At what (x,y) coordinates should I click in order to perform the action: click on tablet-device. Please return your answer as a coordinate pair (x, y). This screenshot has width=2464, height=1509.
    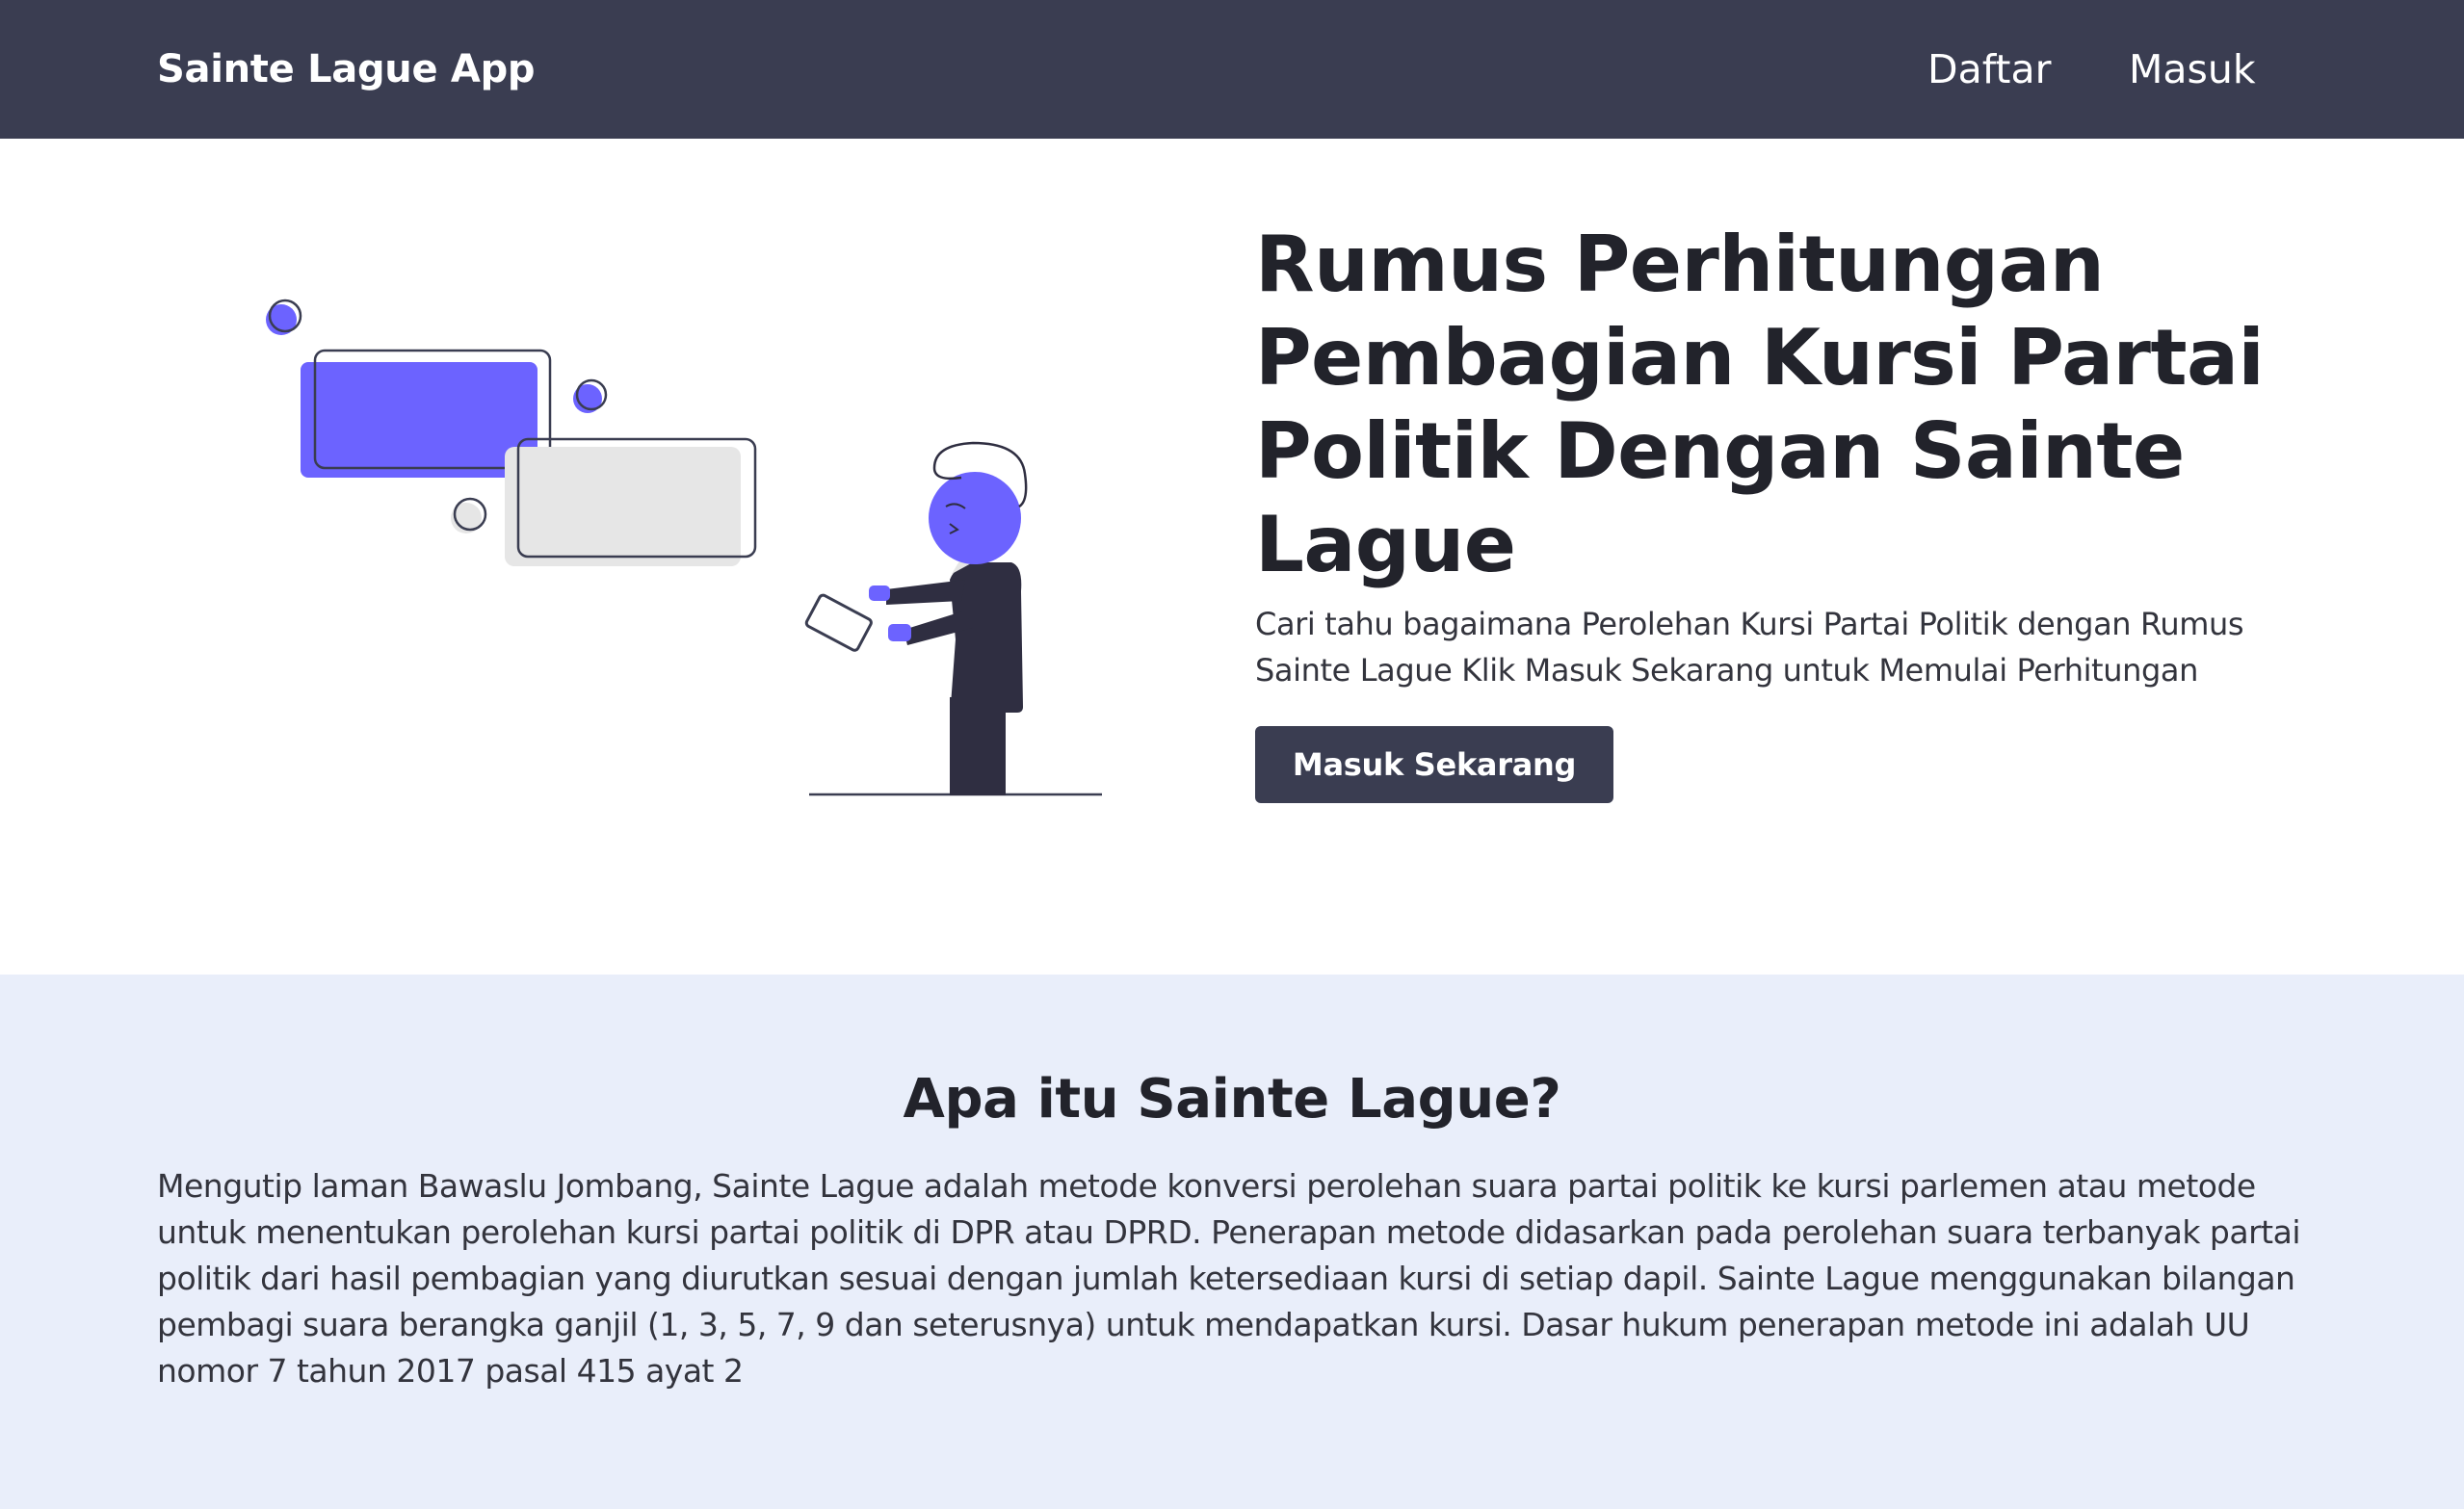
    Looking at the image, I should click on (839, 622).